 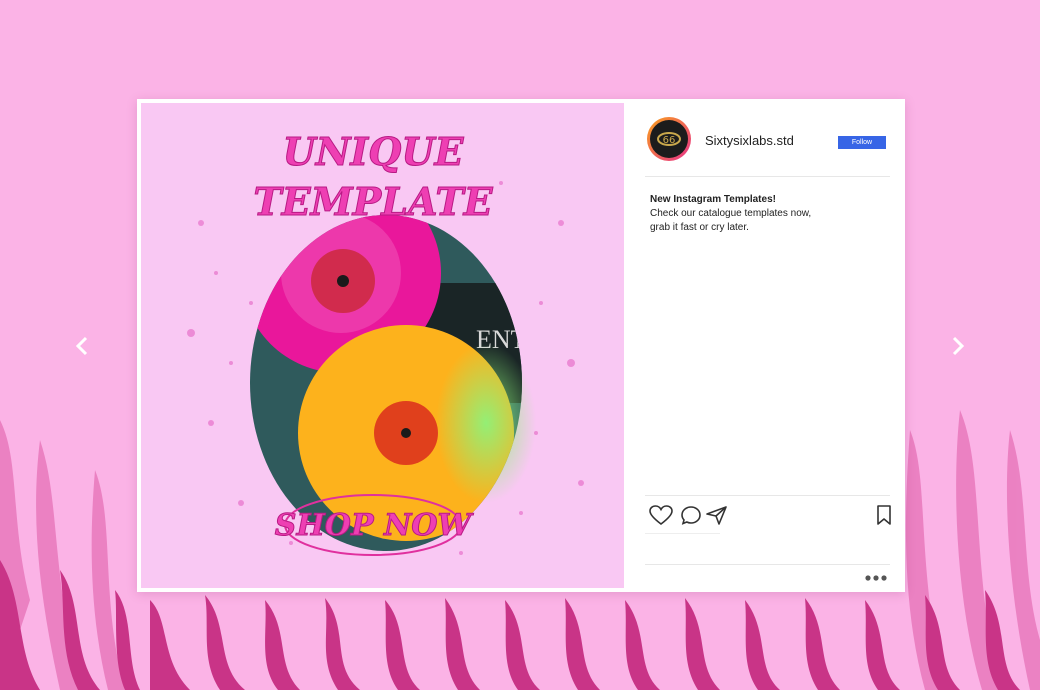 What do you see at coordinates (876, 578) in the screenshot?
I see `more-dots-icon` at bounding box center [876, 578].